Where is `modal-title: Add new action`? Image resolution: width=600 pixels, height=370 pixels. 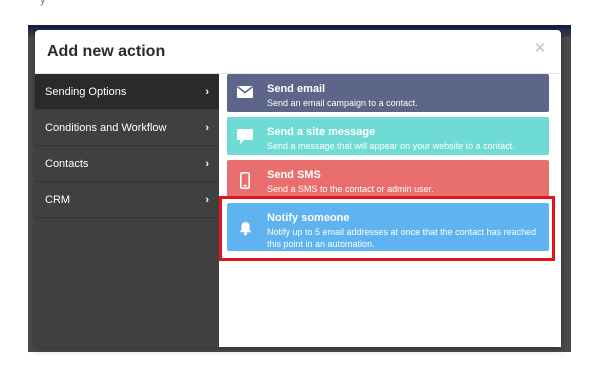 modal-title: Add new action is located at coordinates (106, 51).